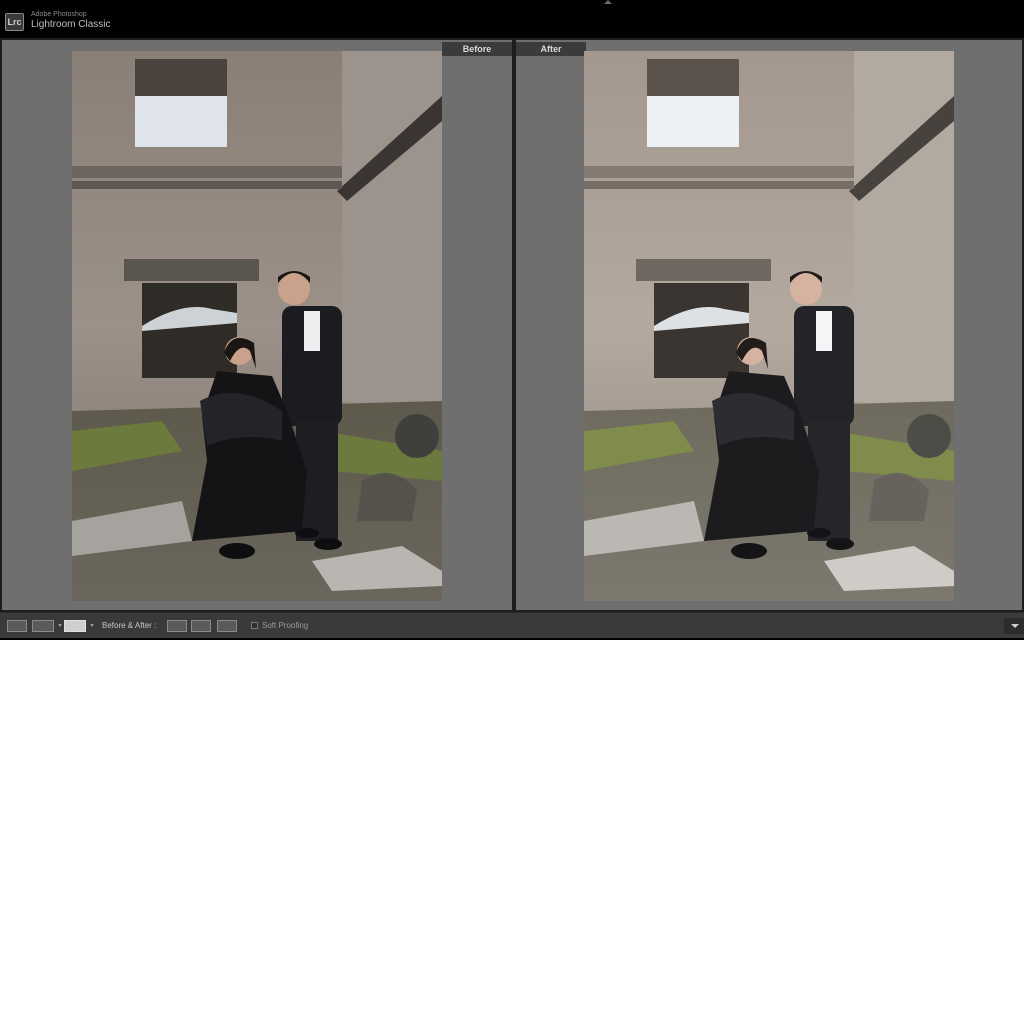  I want to click on app-vendor-label: Adobe Photoshop, so click(59, 14).